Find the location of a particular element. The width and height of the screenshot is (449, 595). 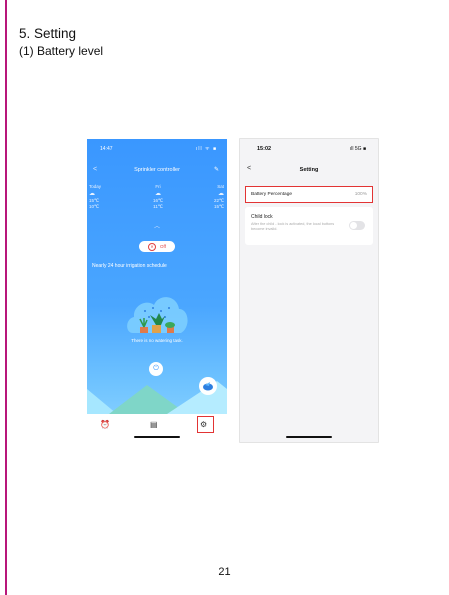

weather-low: 15℃ is located at coordinates (218, 206).